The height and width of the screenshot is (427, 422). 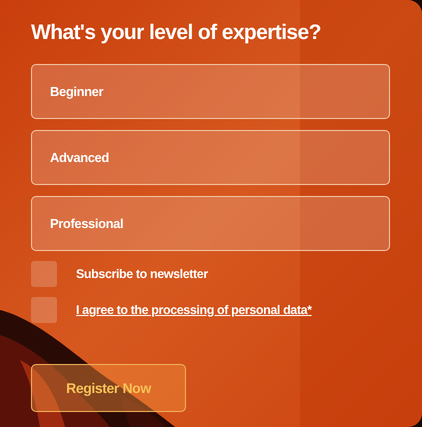 I want to click on consent-link: I agree to the processing of personal data*, so click(x=194, y=310).